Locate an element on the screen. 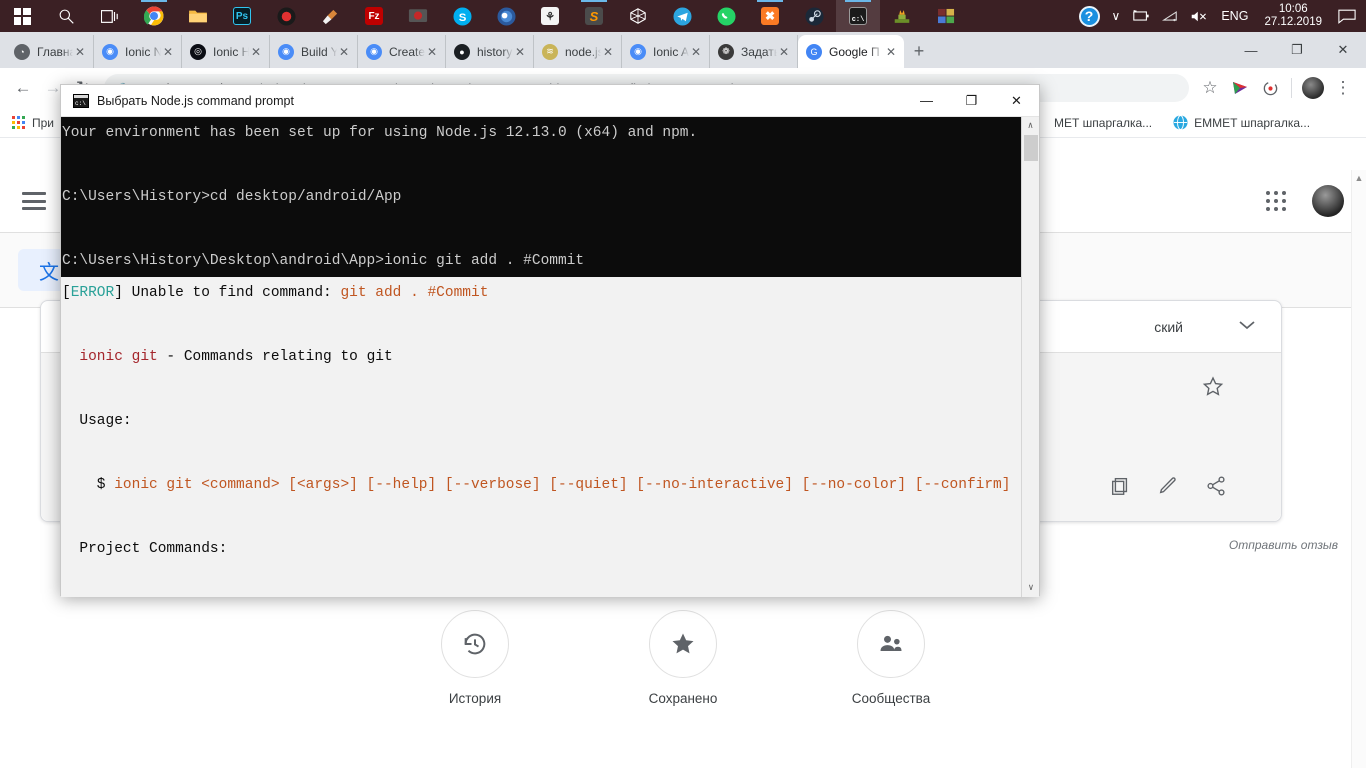 This screenshot has width=1366, height=768. winrar-icon is located at coordinates (945, 15).